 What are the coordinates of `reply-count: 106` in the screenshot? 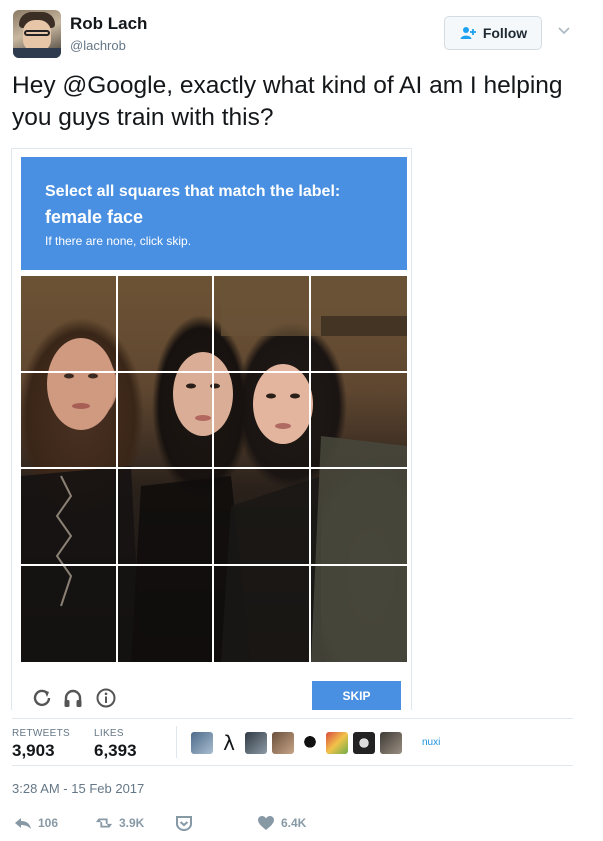 It's located at (48, 823).